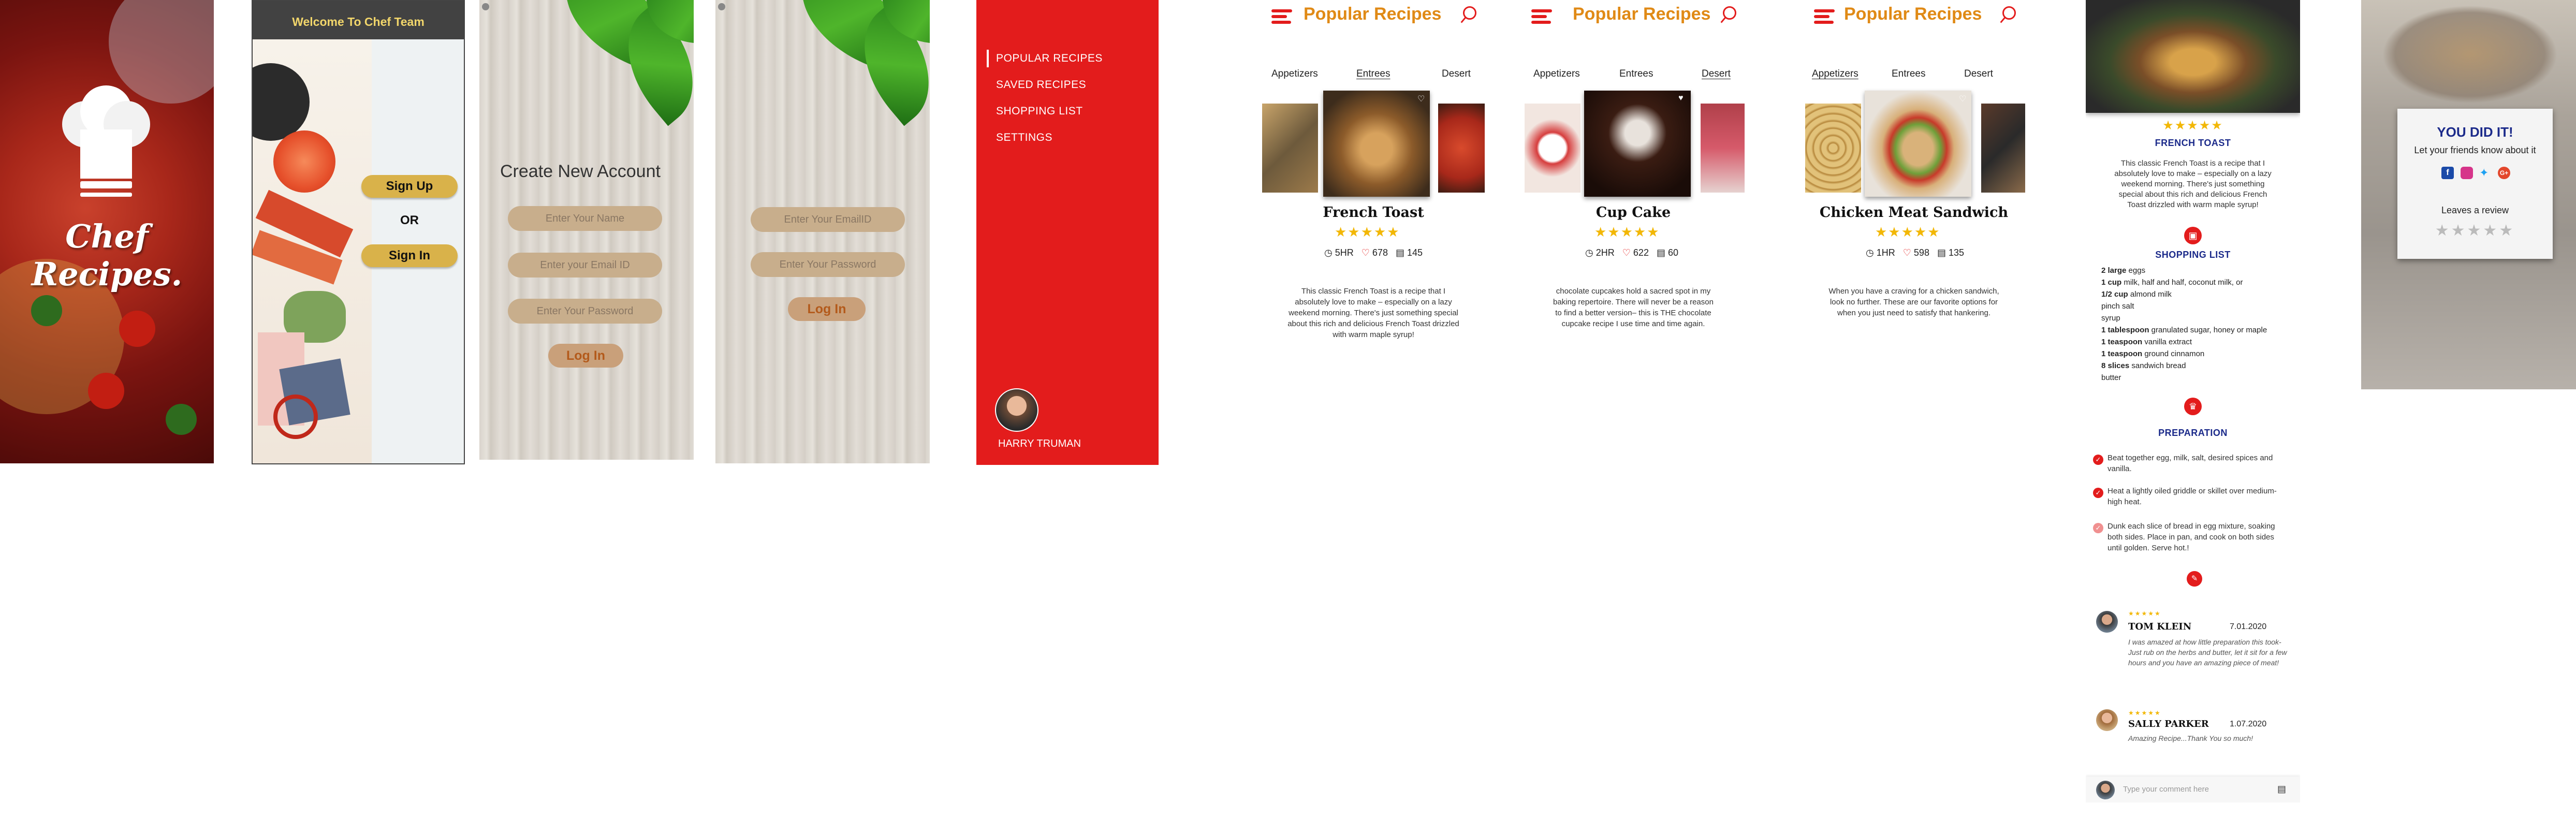  I want to click on reviewer-name: SALLY PARKER, so click(2169, 724).